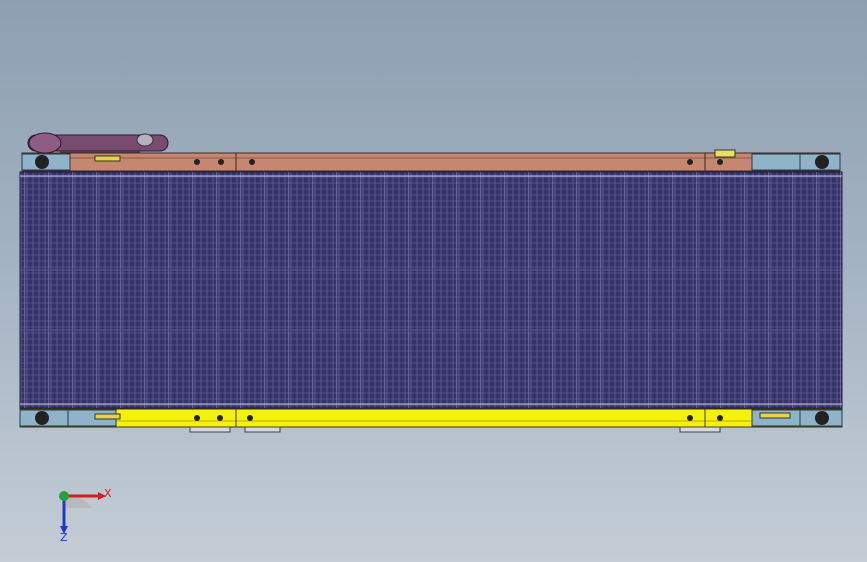 Image resolution: width=867 pixels, height=562 pixels. Describe the element at coordinates (431, 420) in the screenshot. I see `bottom-side-rail` at that location.